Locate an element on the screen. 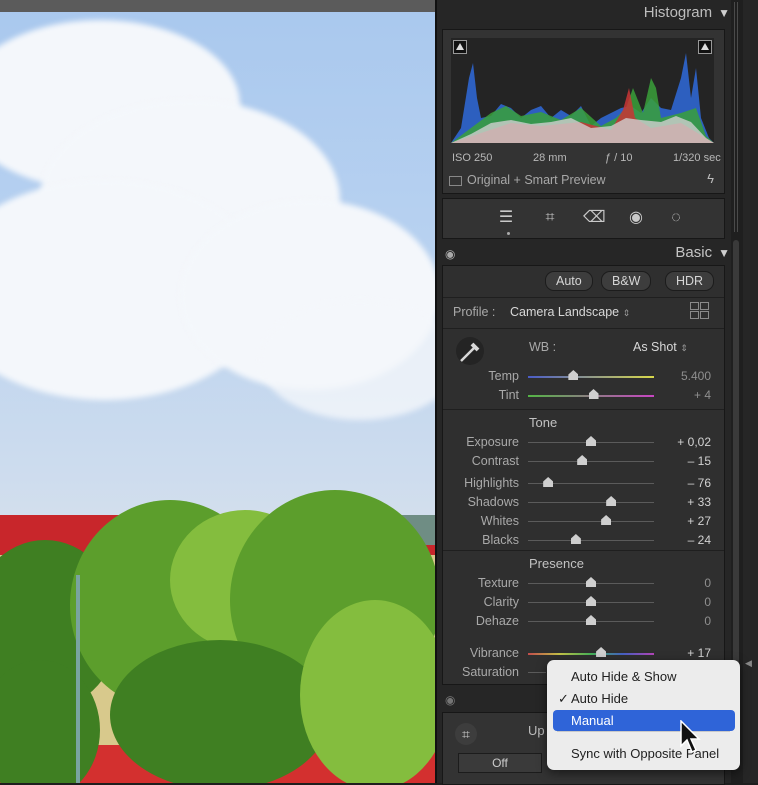 This screenshot has height=785, width=758. clarity-value: 0 is located at coordinates (681, 602).